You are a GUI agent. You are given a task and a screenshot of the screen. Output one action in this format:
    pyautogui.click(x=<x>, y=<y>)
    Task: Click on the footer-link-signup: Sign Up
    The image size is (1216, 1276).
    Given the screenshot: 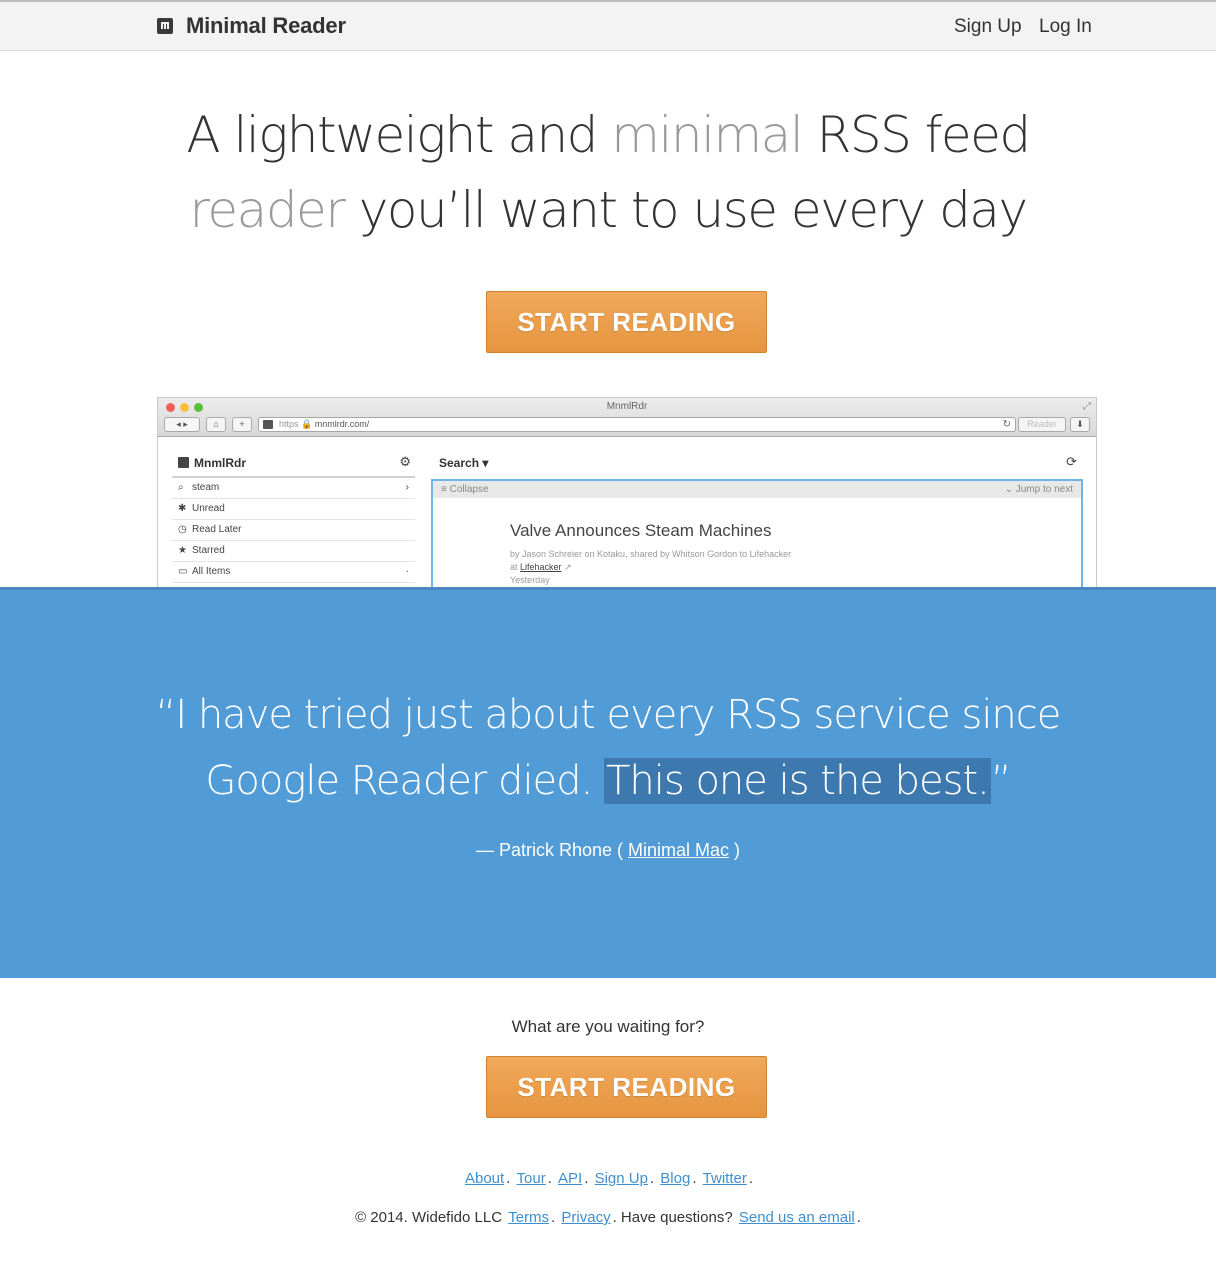 What is the action you would take?
    pyautogui.click(x=621, y=1178)
    